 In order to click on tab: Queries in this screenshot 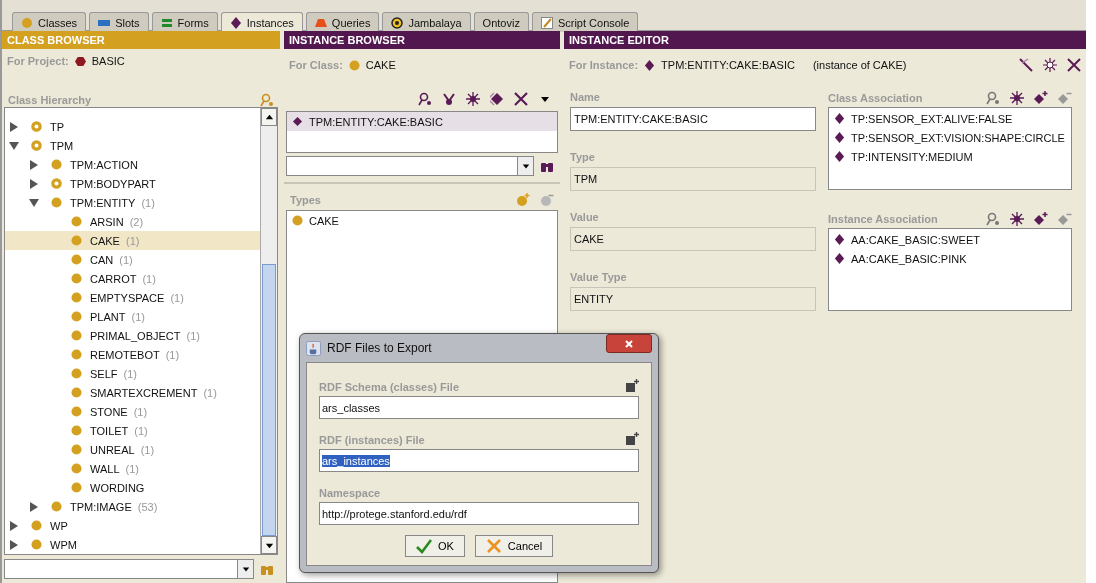, I will do `click(342, 22)`.